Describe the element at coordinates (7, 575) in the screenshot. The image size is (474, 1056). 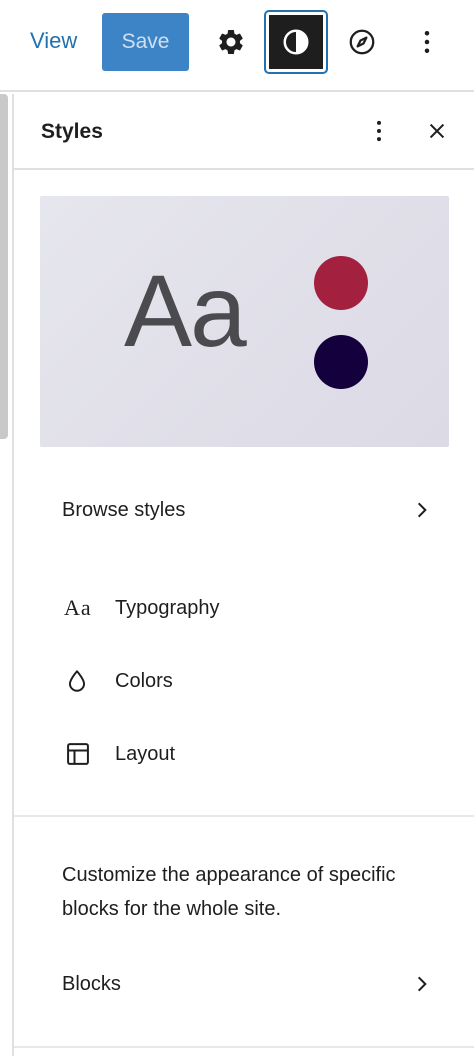
I see `editor-canvas-scrollbar` at that location.